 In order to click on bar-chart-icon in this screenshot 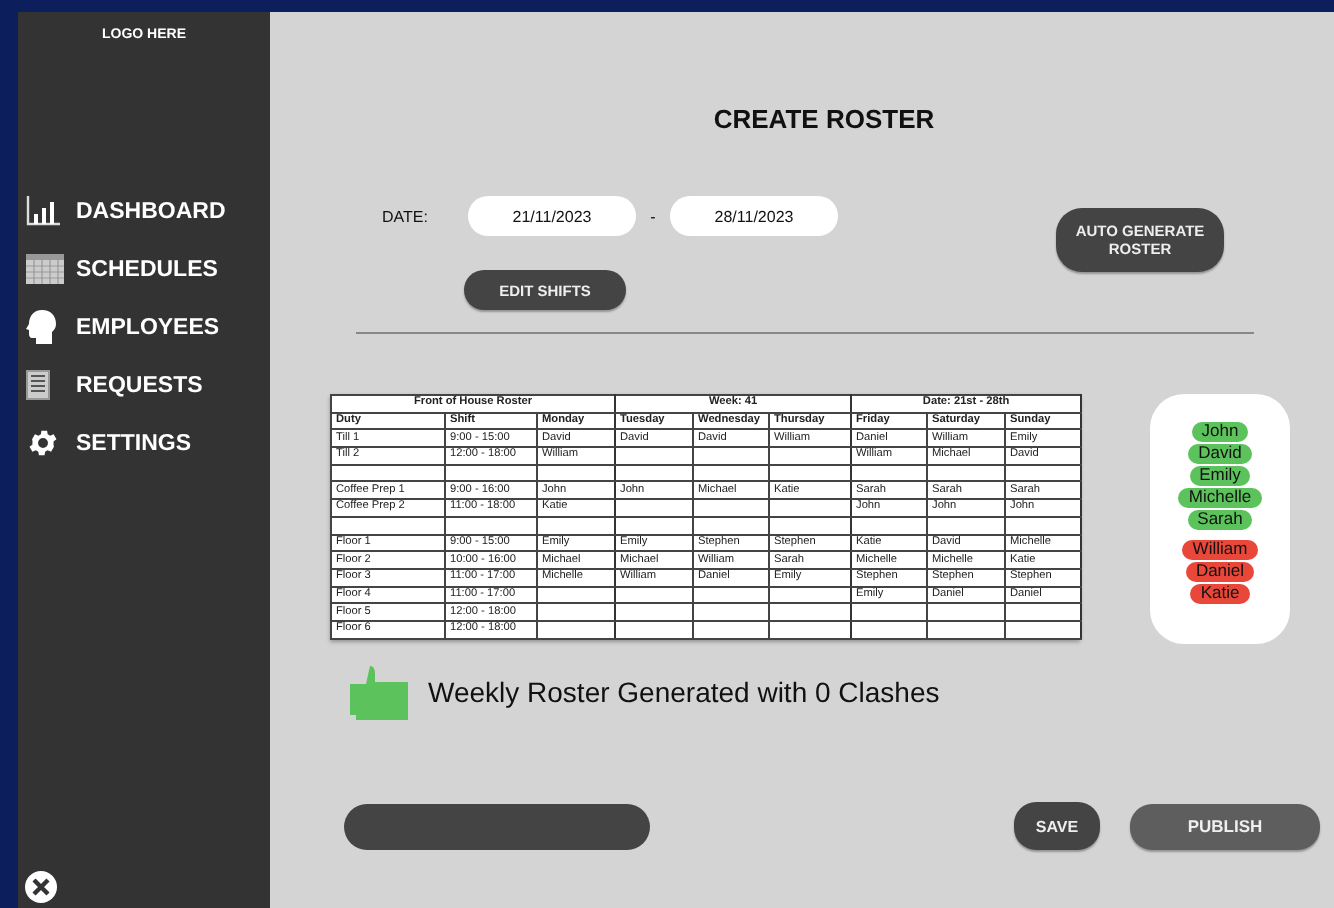, I will do `click(43, 211)`.